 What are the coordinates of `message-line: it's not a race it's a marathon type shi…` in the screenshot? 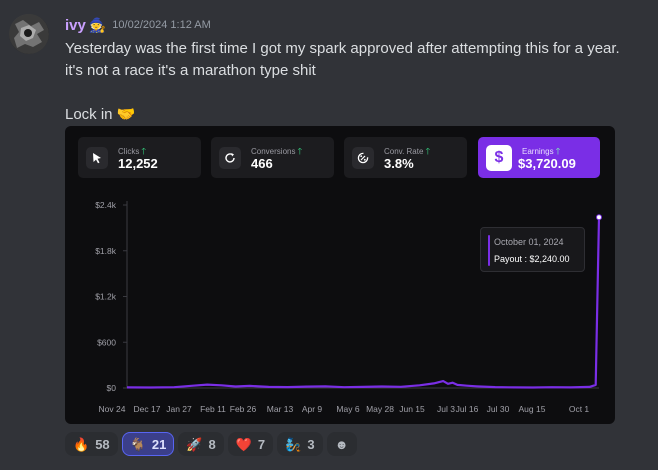 It's located at (190, 70).